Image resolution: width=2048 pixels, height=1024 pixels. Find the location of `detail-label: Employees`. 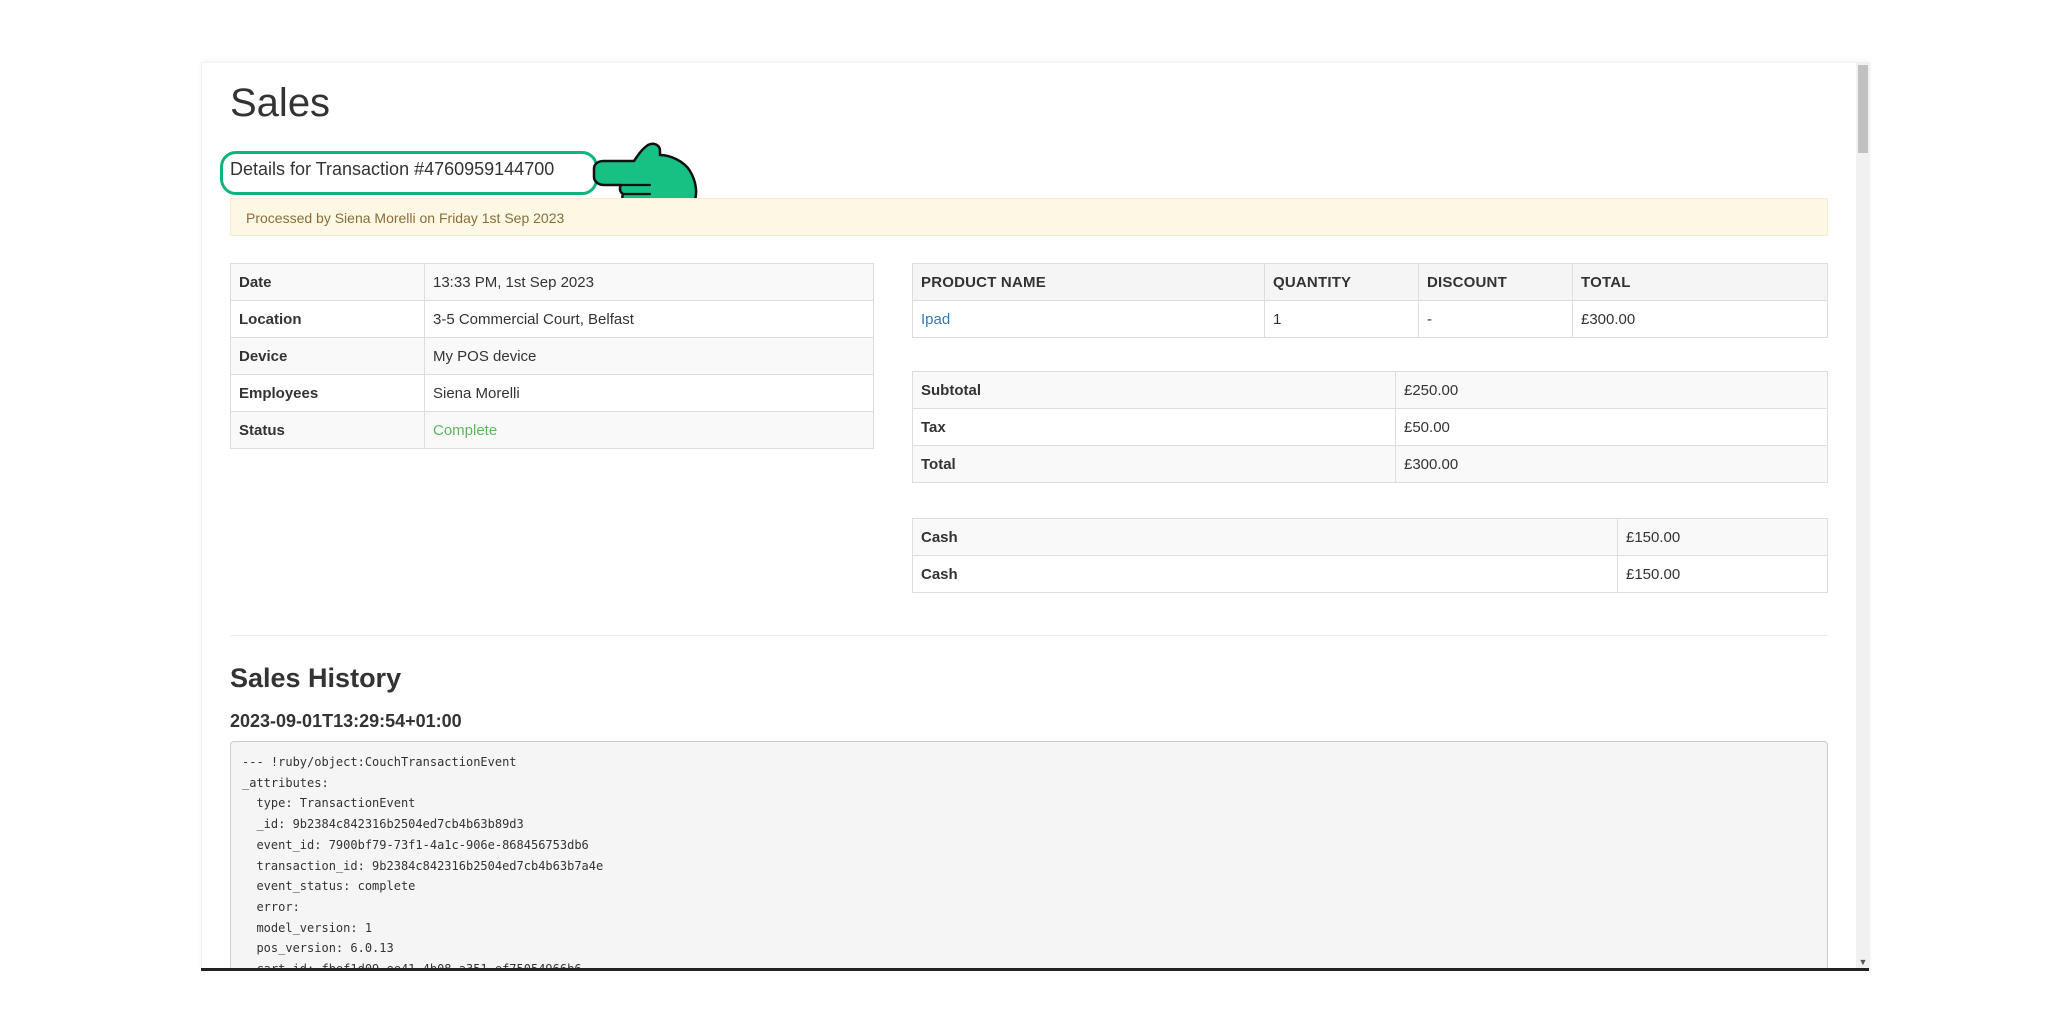

detail-label: Employees is located at coordinates (327, 393).